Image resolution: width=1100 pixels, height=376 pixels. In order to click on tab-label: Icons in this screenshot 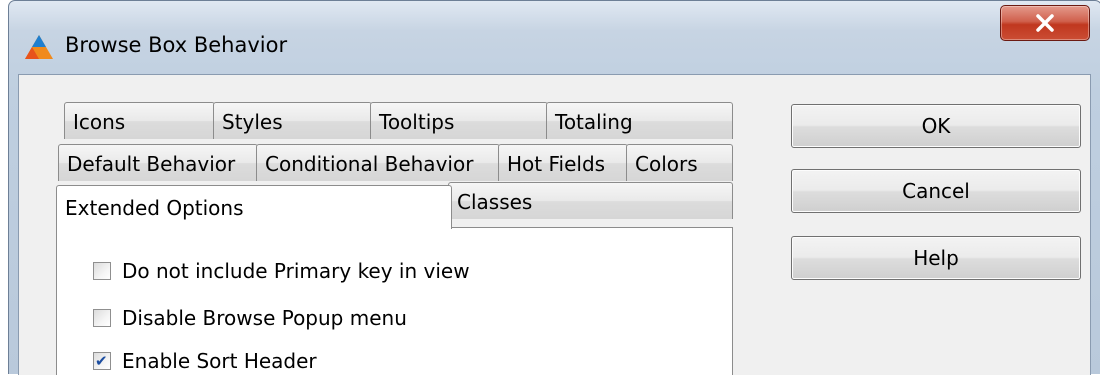, I will do `click(99, 122)`.